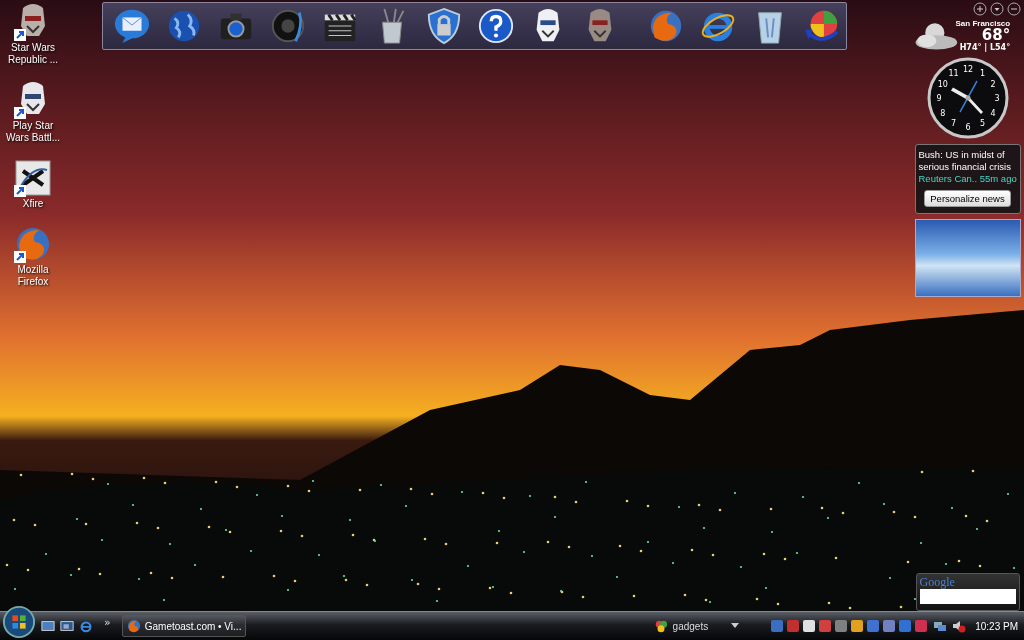 This screenshot has height=640, width=1024. Describe the element at coordinates (985, 47) in the screenshot. I see `weather-range: H74° | L54°` at that location.